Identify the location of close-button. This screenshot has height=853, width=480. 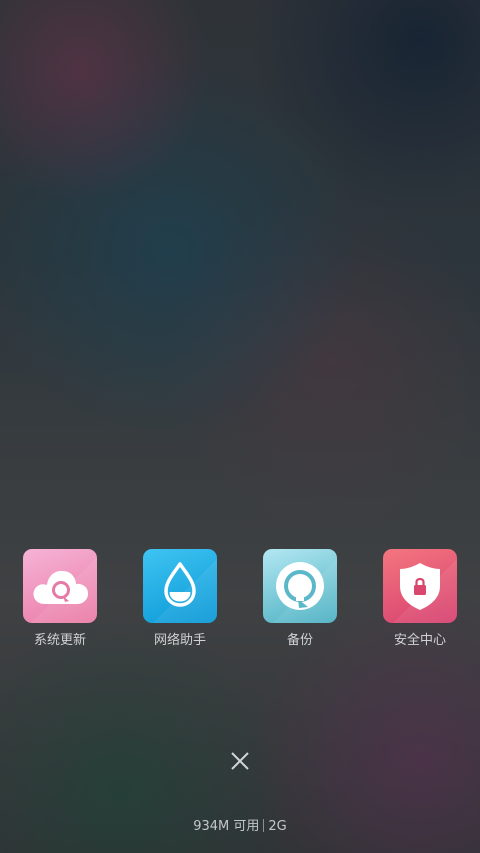
(240, 761).